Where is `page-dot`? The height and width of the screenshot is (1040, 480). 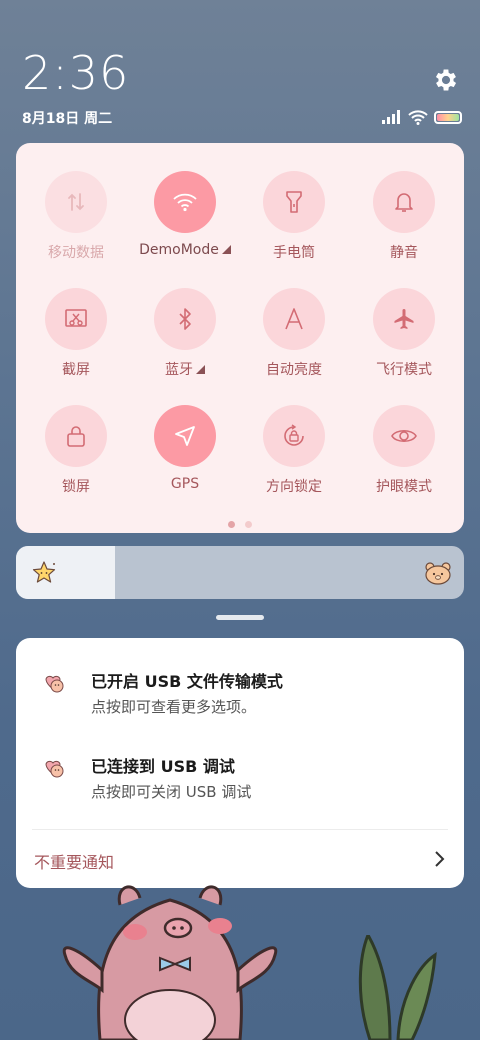
page-dot is located at coordinates (248, 524).